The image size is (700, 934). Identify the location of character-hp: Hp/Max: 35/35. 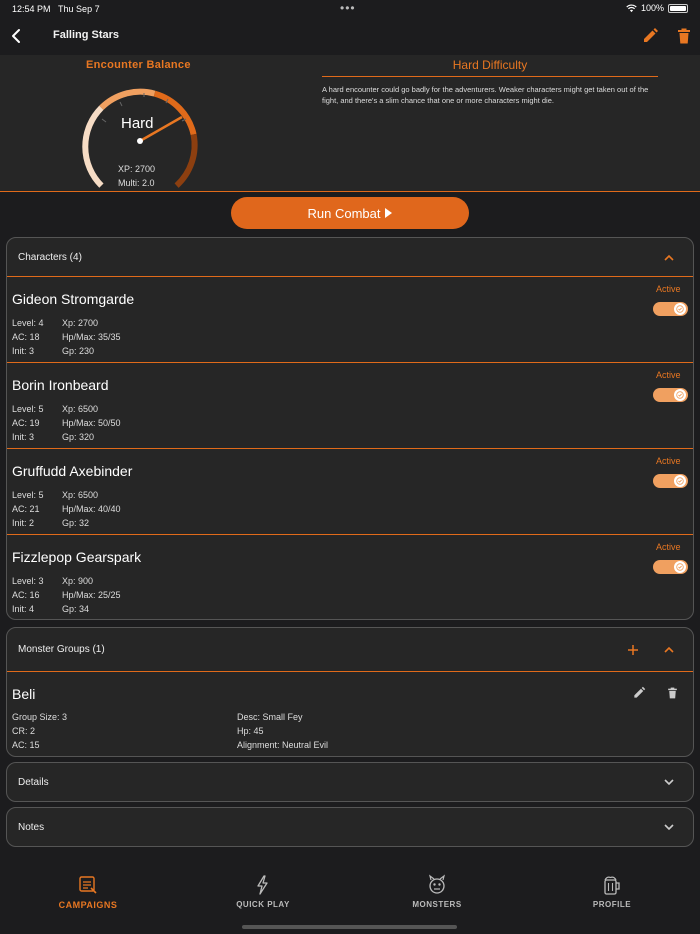
(91, 337).